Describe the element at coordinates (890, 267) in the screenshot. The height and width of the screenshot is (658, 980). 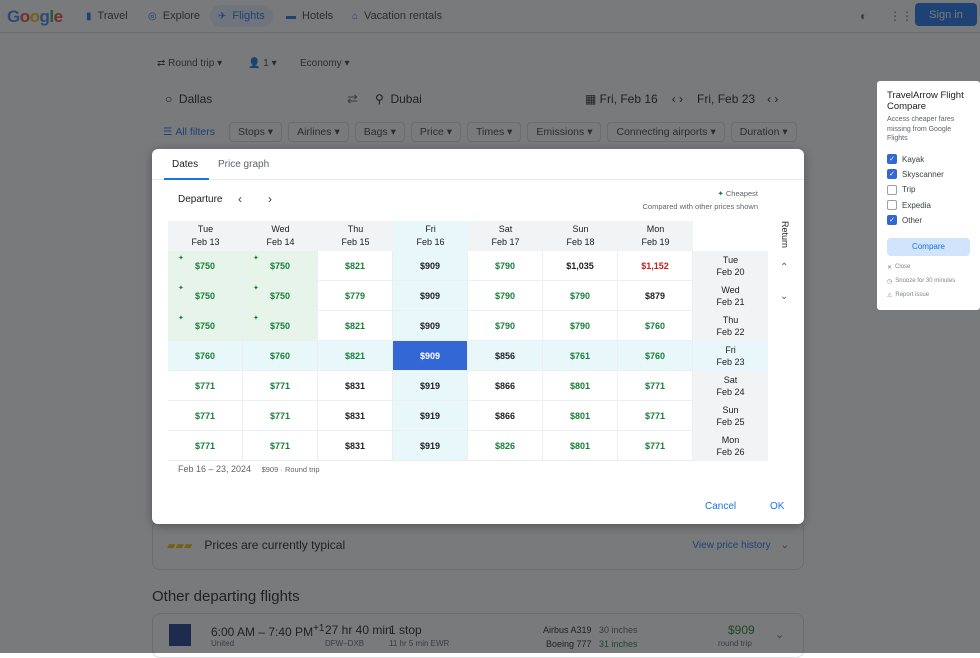
I see `close-icon: ✕` at that location.